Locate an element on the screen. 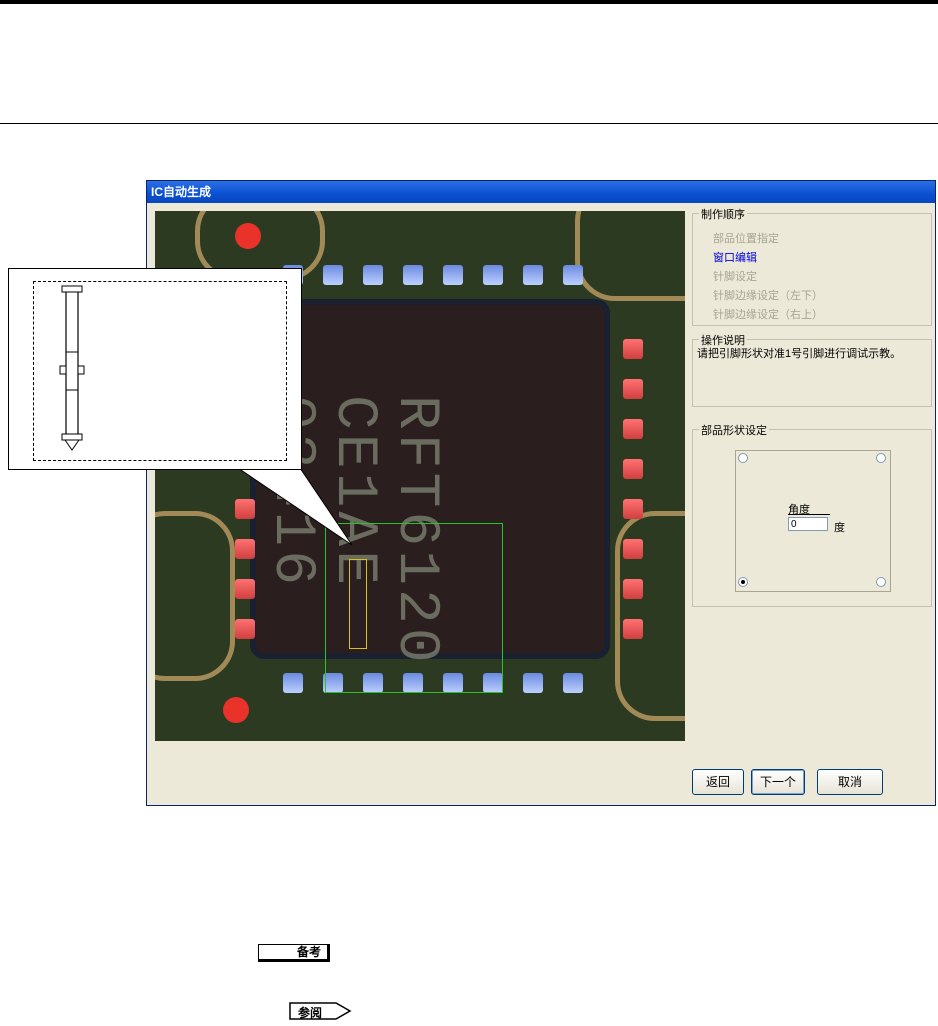  note-label: 备考 is located at coordinates (294, 953).